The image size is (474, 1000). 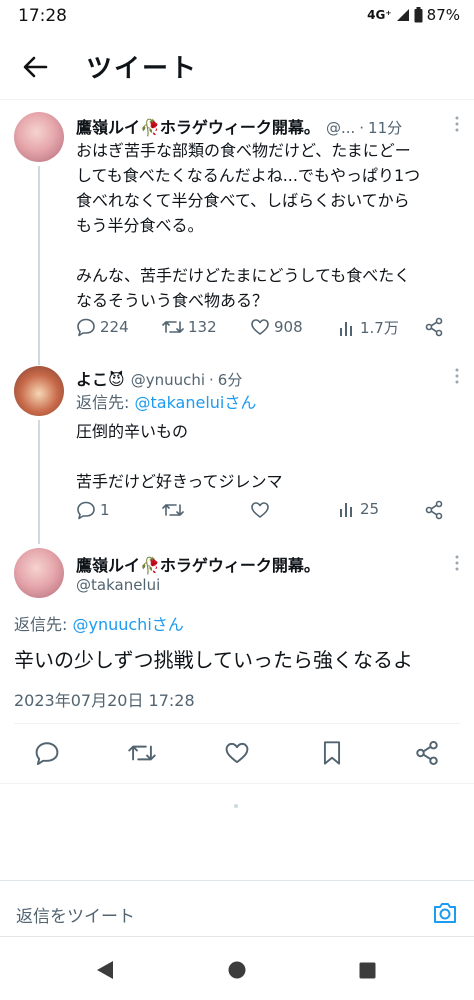 I want to click on tweet-actions: 224 132 908 1.7万, so click(x=237, y=329).